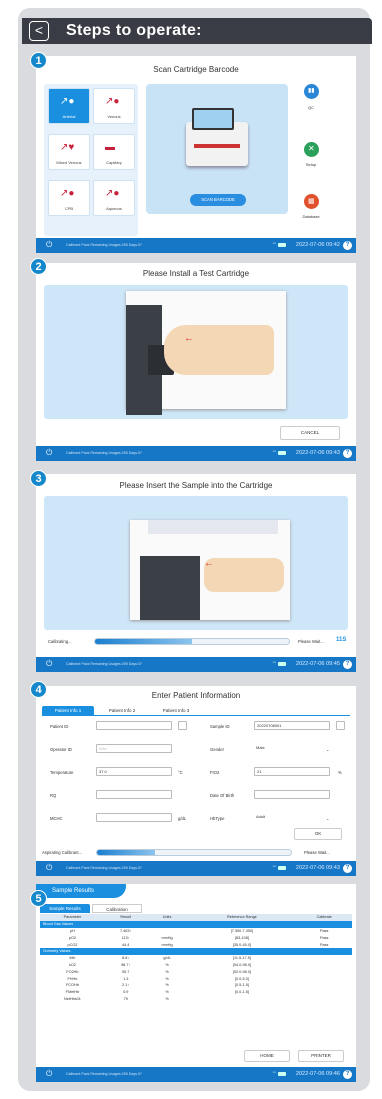 Image resolution: width=382 pixels, height=1099 pixels. I want to click on home-button: HOME, so click(267, 1056).